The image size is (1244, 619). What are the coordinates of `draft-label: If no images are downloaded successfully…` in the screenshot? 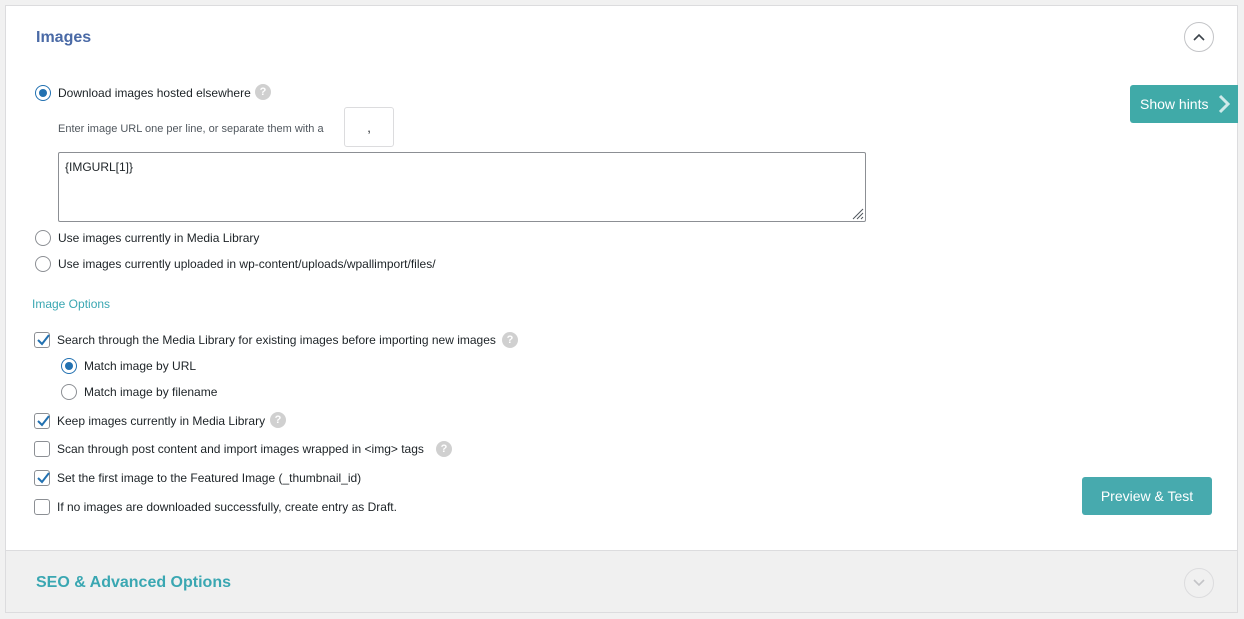 It's located at (227, 507).